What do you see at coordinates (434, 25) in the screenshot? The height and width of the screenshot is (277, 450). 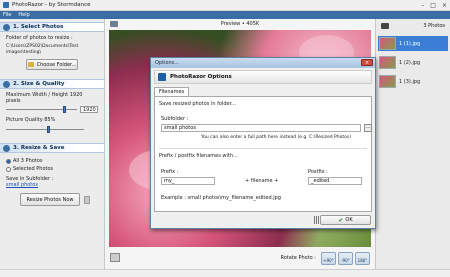 I see `photo-count: 3 Photos` at bounding box center [434, 25].